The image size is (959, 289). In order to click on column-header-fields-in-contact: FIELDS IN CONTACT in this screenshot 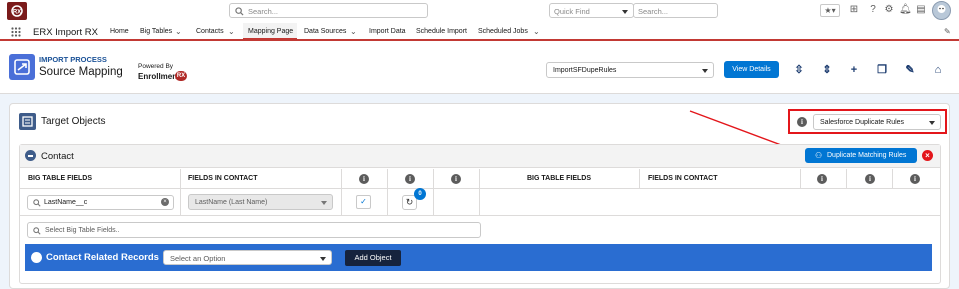, I will do `click(223, 178)`.